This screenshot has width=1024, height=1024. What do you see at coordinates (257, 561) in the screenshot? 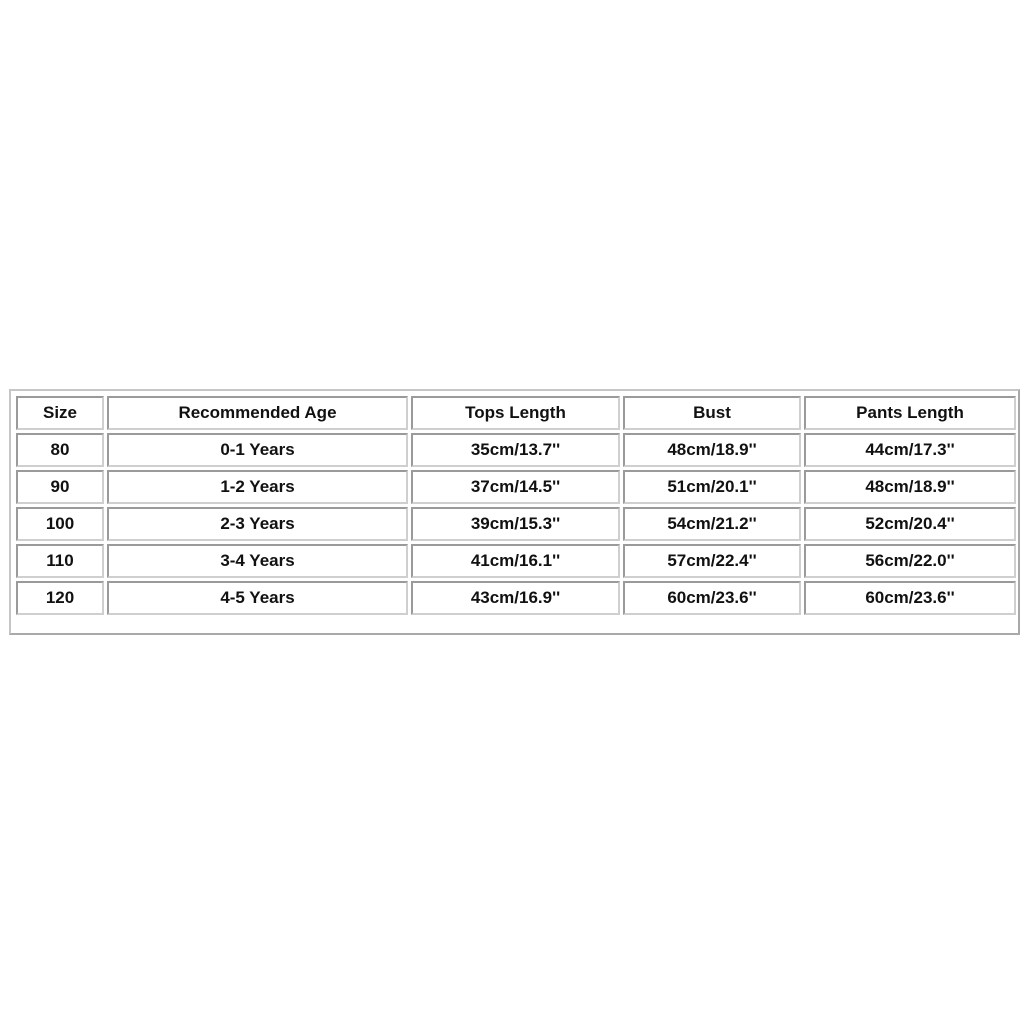
I see `cell-recommended-age: 3-4 Years` at bounding box center [257, 561].